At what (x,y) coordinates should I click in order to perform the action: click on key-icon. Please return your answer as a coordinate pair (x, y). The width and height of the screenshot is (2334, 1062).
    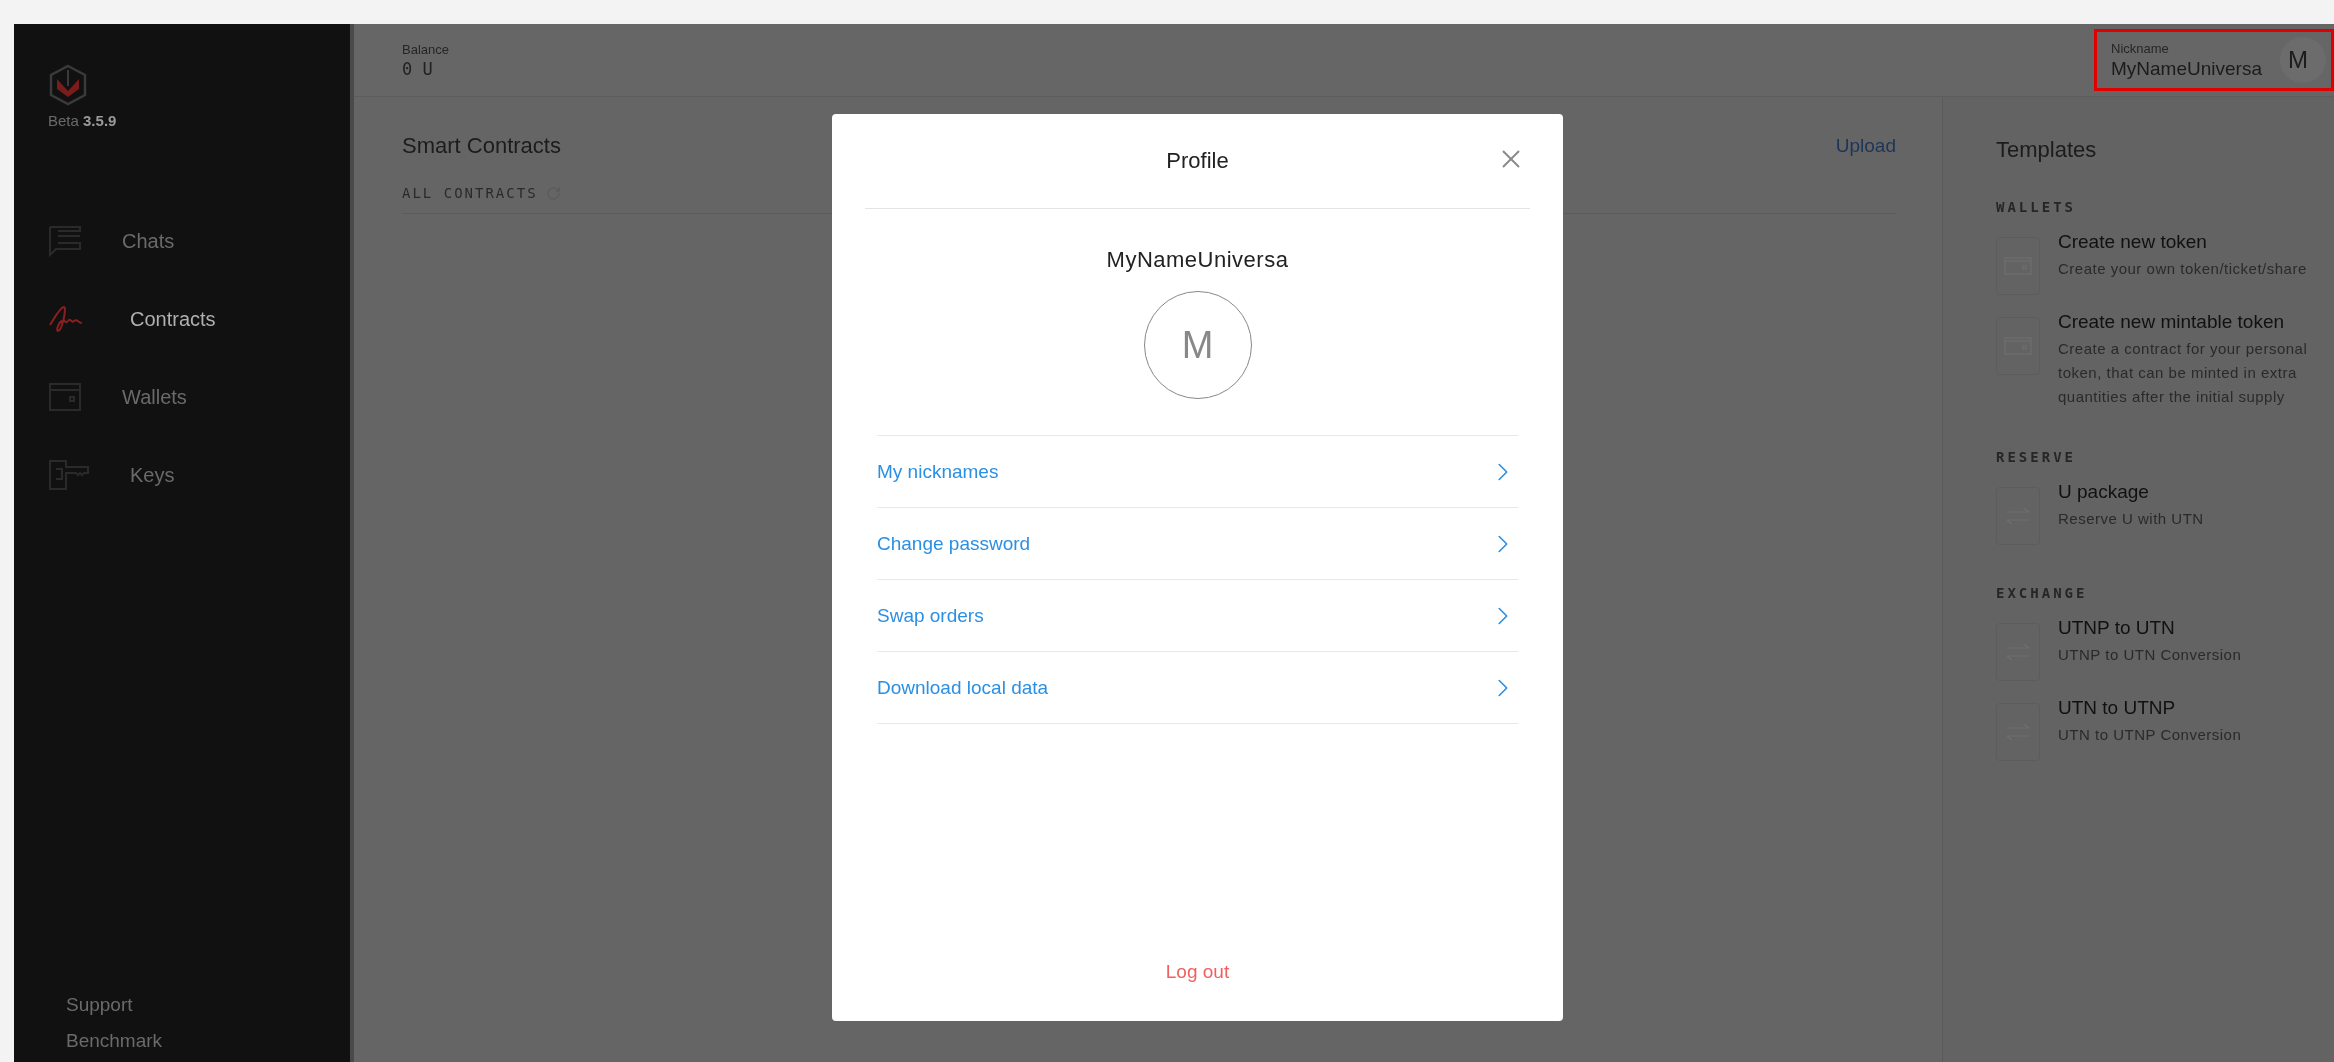
    Looking at the image, I should click on (69, 475).